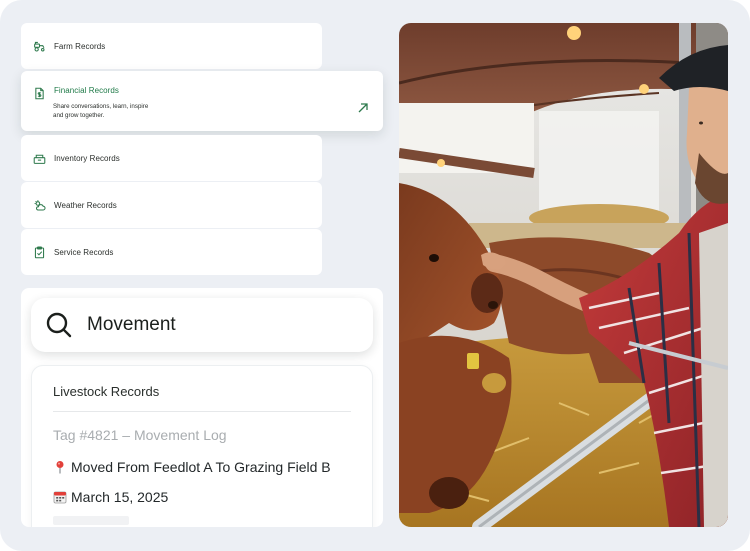  I want to click on menu-item-label: Service Records, so click(84, 252).